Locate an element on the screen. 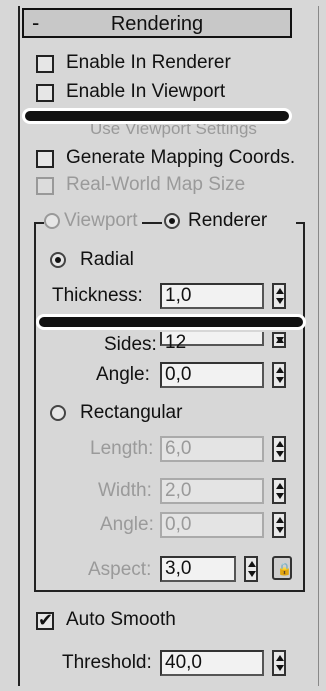  thickness-label: Thickness: is located at coordinates (97, 295).